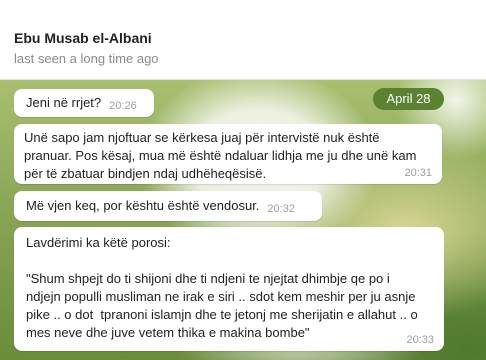  I want to click on contact-name: Ebu Musab el-Albani, so click(83, 38).